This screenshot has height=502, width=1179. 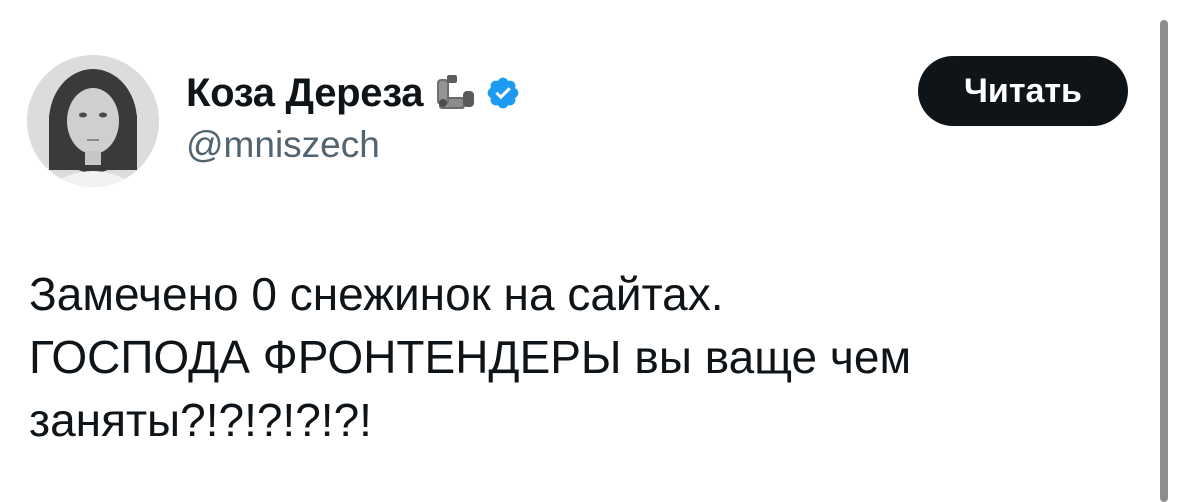 I want to click on avatar-image, so click(x=93, y=121).